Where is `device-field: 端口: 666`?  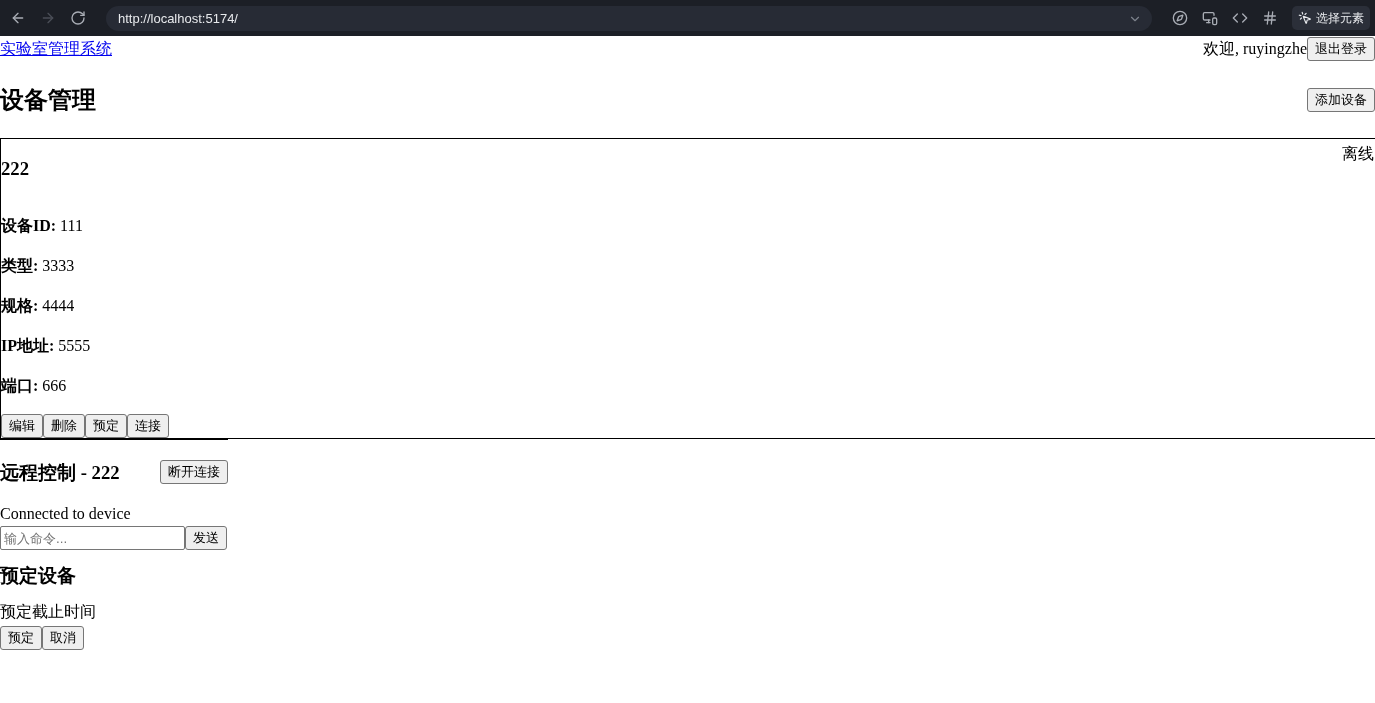
device-field: 端口: 666 is located at coordinates (34, 386).